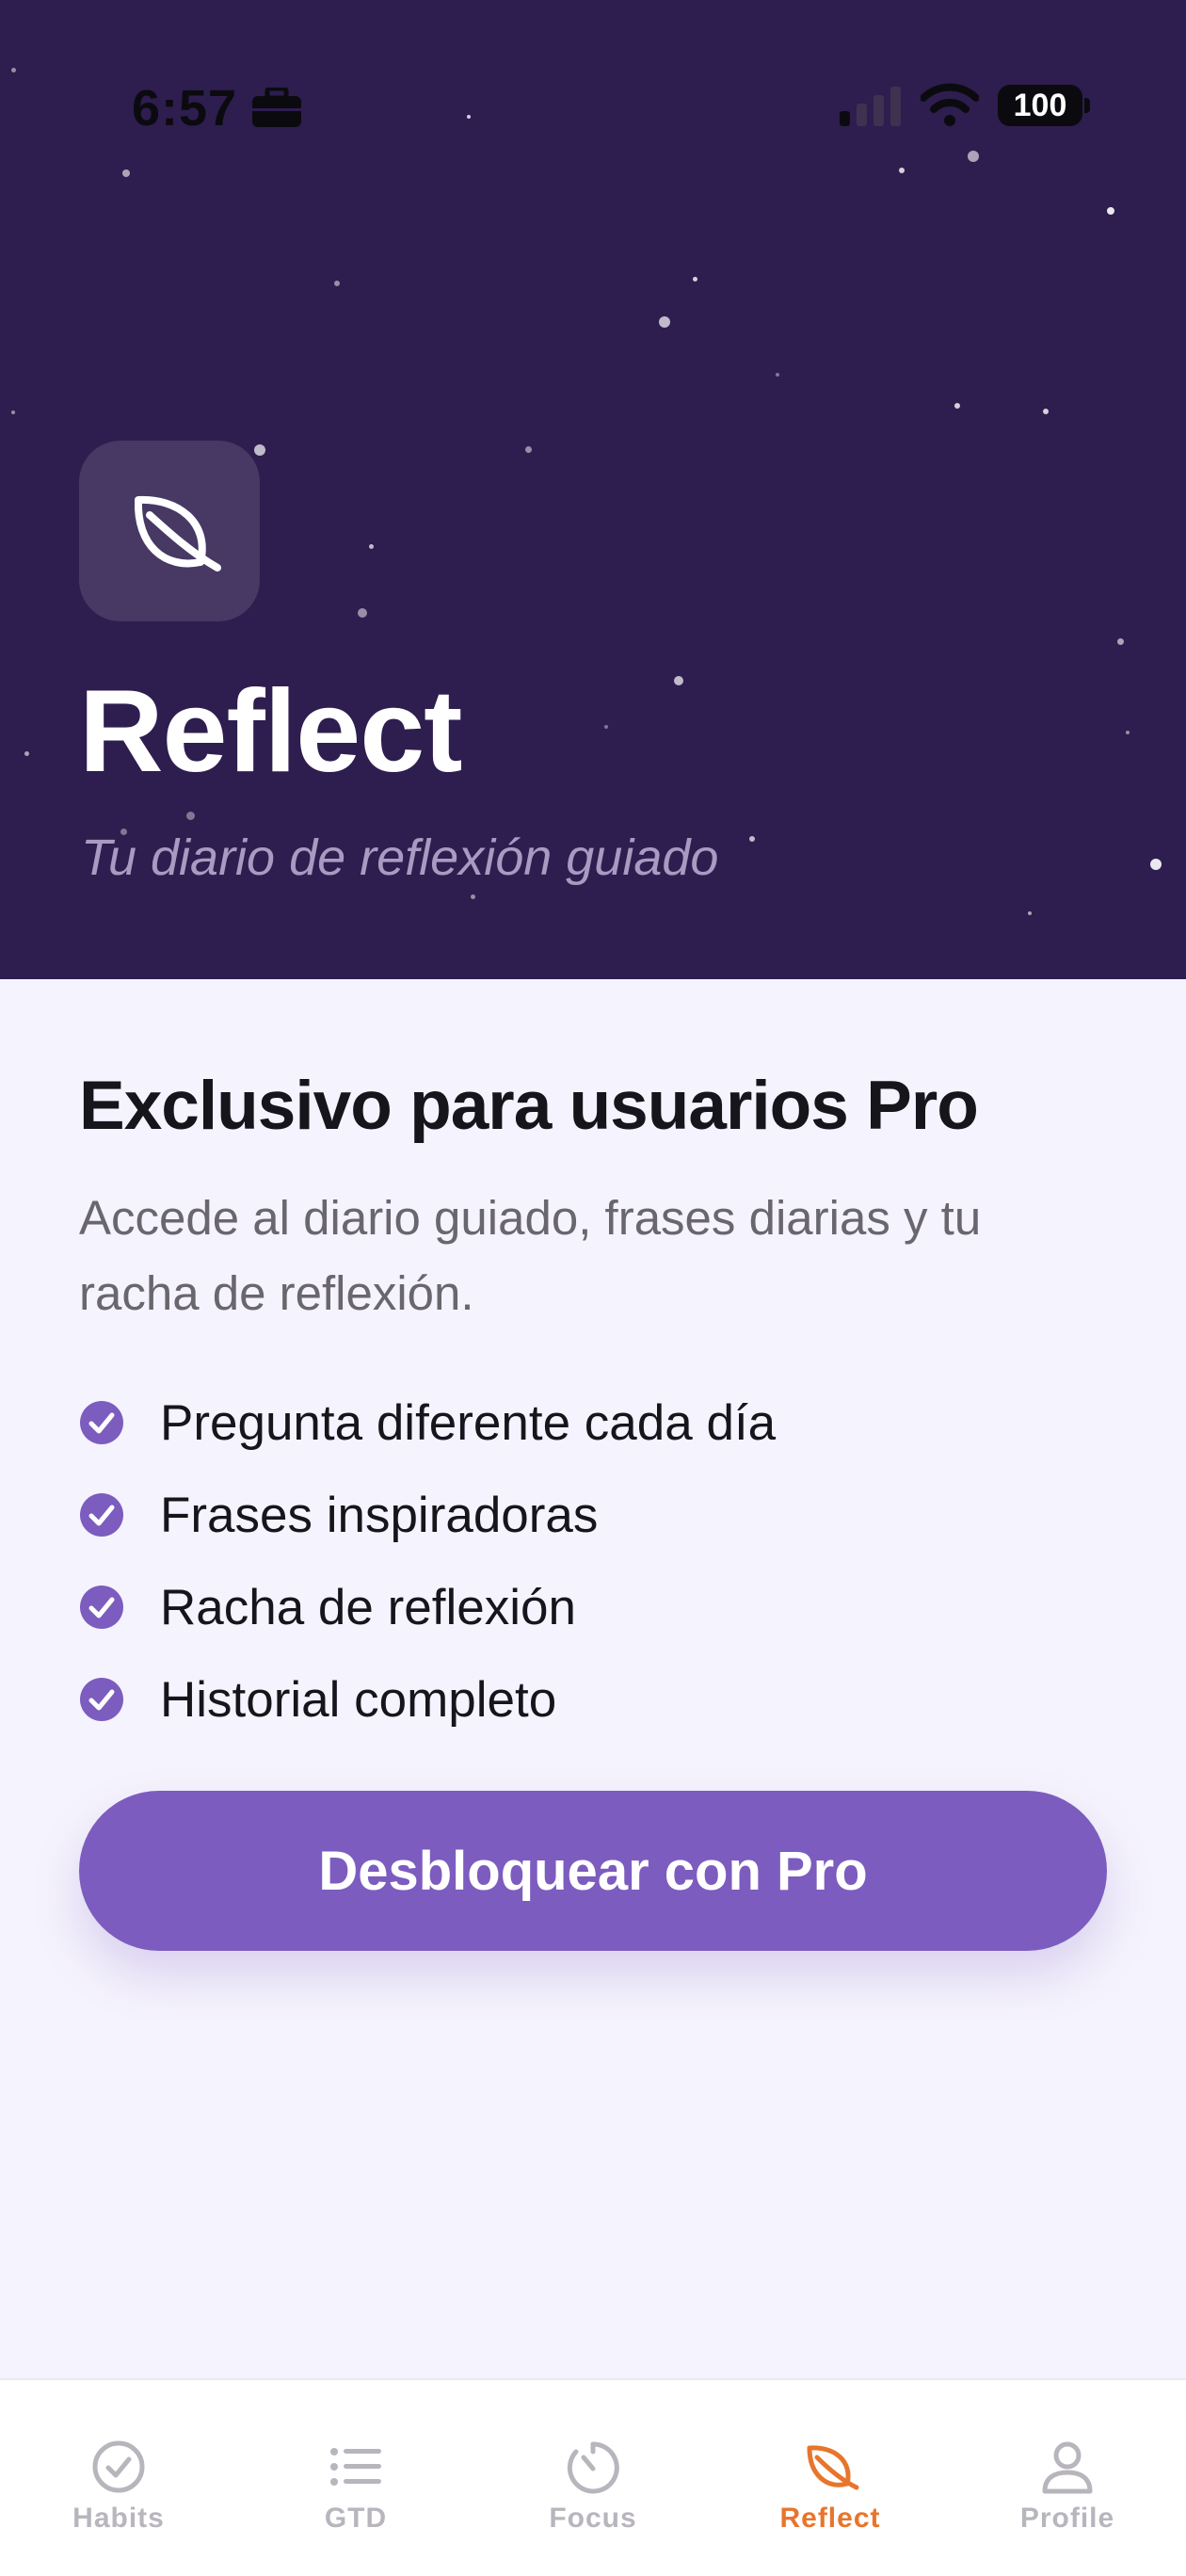  Describe the element at coordinates (601, 1699) in the screenshot. I see `feature-item: Historial completo` at that location.